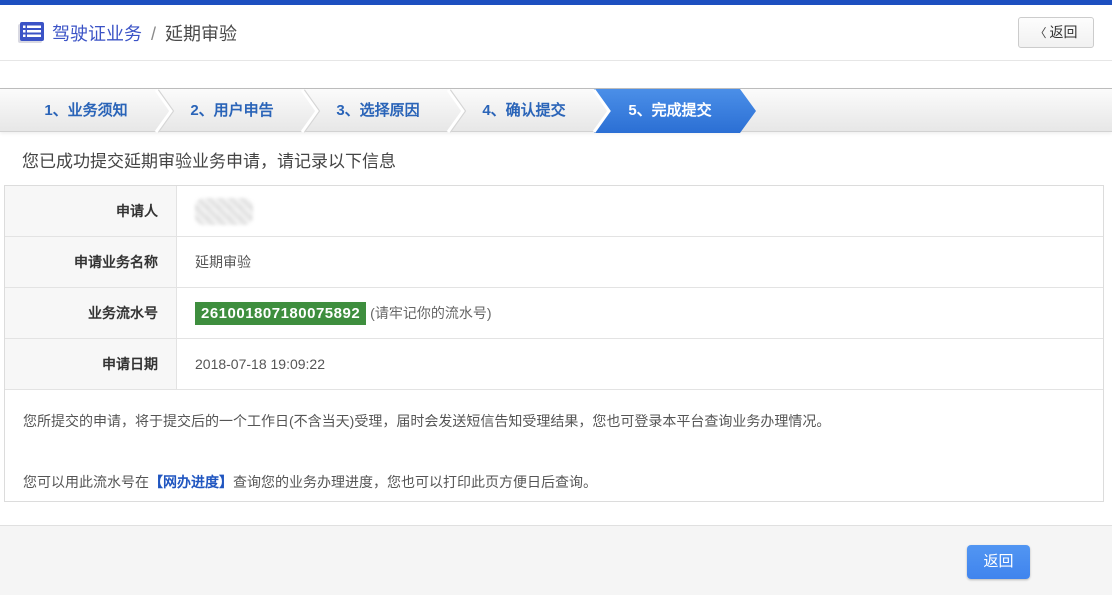 This screenshot has width=1112, height=597. I want to click on row-label: 申请人, so click(91, 211).